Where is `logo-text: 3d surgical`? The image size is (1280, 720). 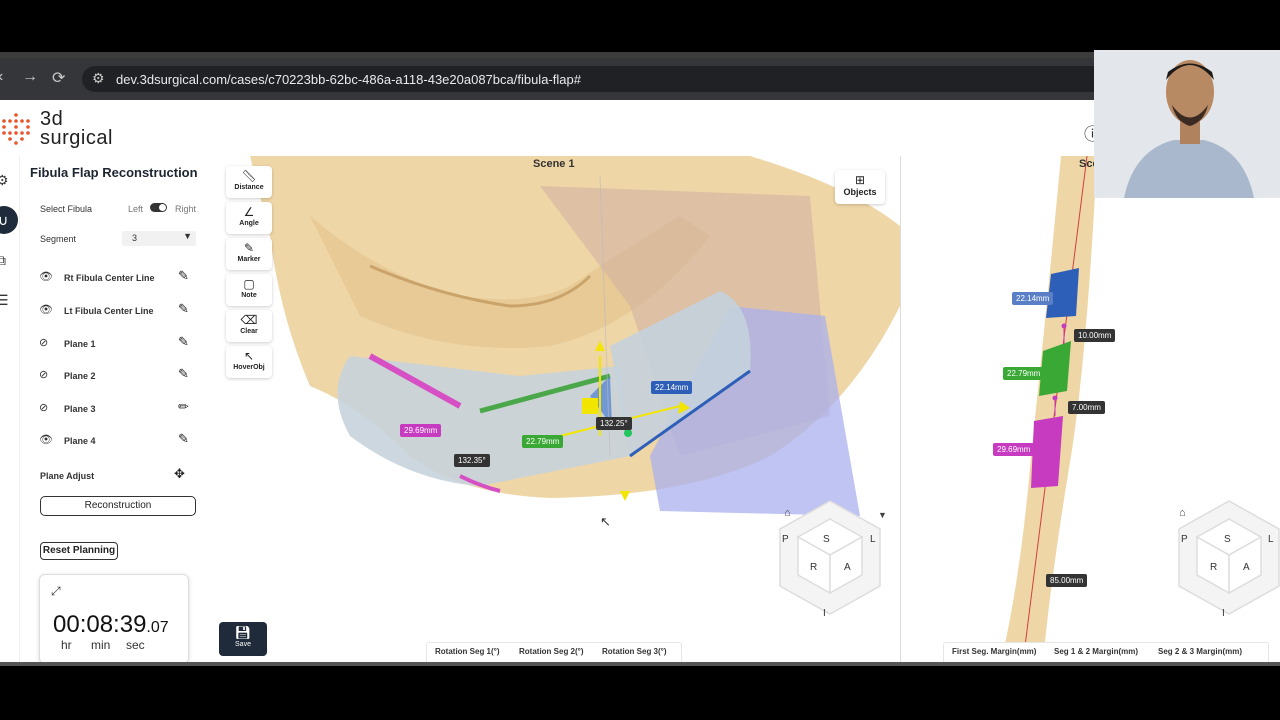 logo-text: 3d surgical is located at coordinates (76, 129).